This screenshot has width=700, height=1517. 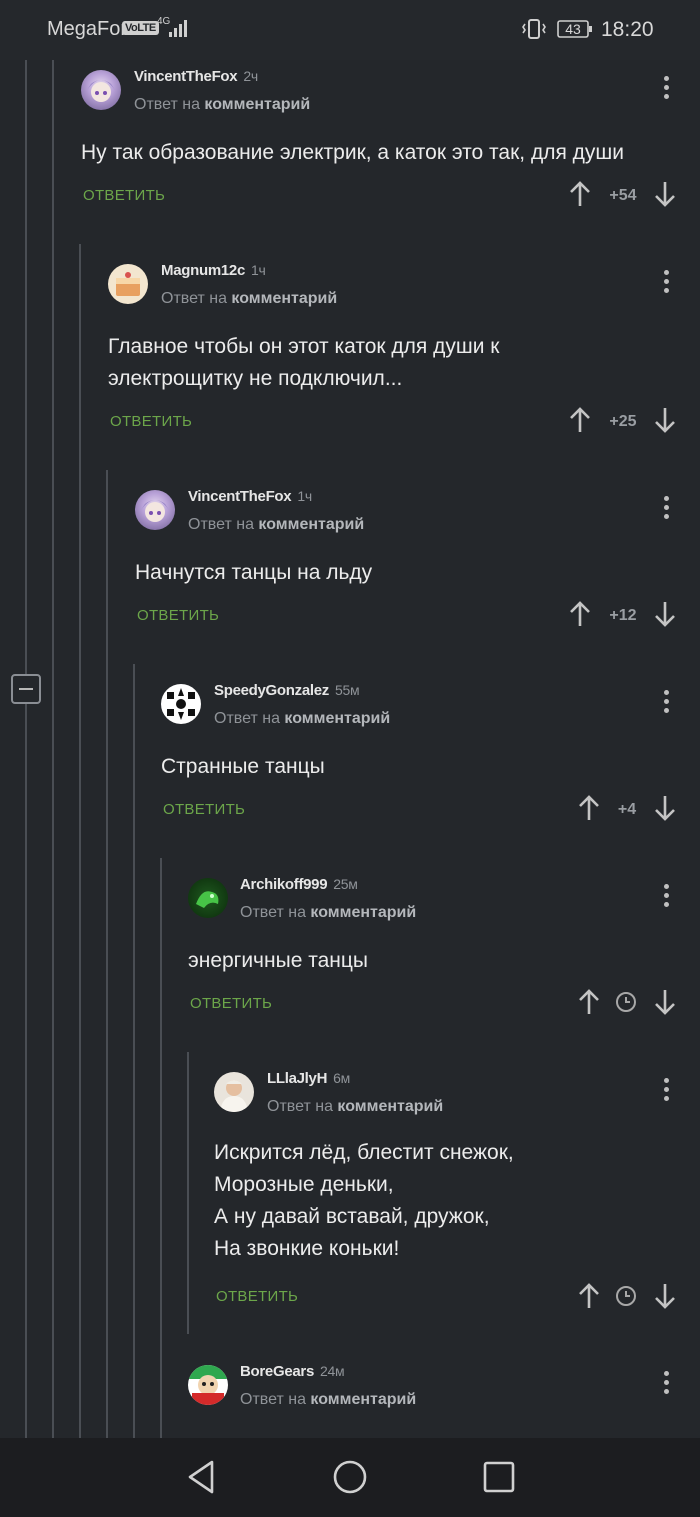 What do you see at coordinates (364, 1152) in the screenshot?
I see `comment-line: Искрится лёд, блестит снежок,` at bounding box center [364, 1152].